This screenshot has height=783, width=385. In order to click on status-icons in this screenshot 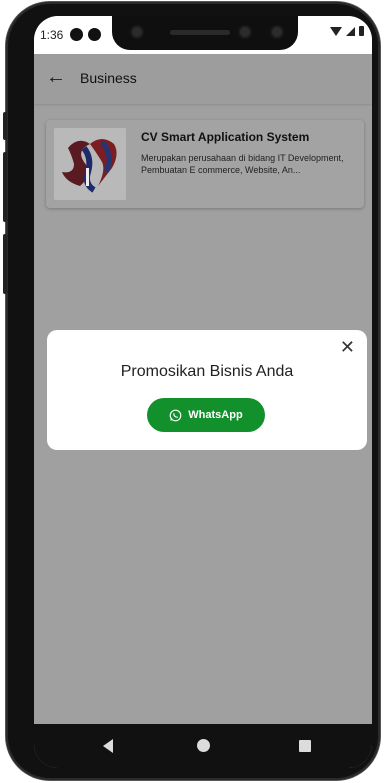, I will do `click(347, 31)`.